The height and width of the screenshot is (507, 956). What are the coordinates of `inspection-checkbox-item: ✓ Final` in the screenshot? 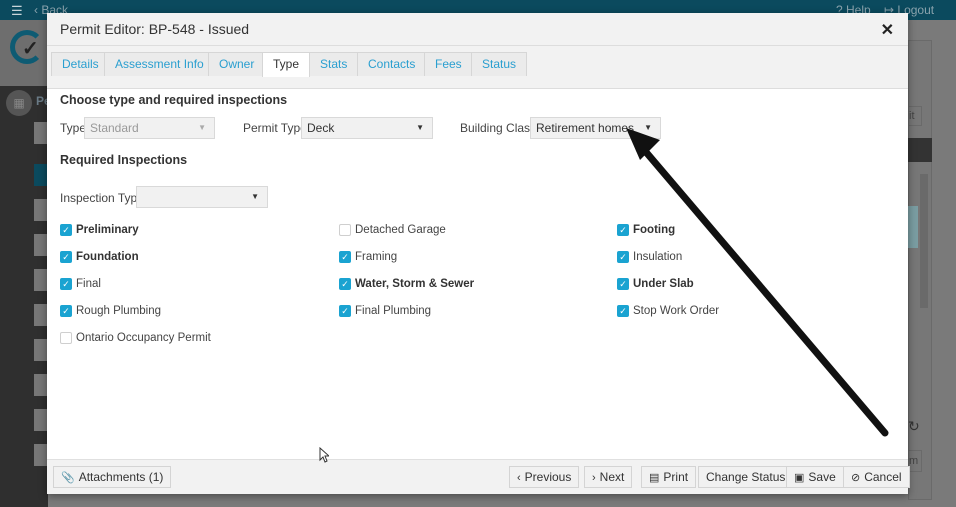 It's located at (80, 284).